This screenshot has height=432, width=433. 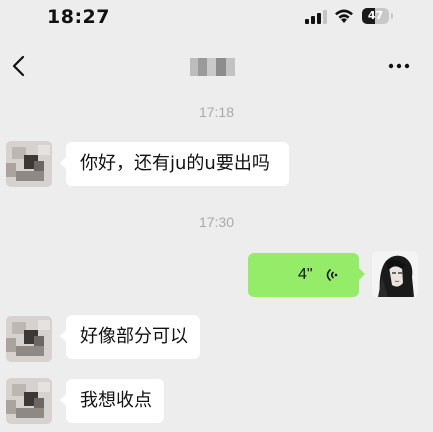 I want to click on battery-level: 47, so click(x=375, y=15).